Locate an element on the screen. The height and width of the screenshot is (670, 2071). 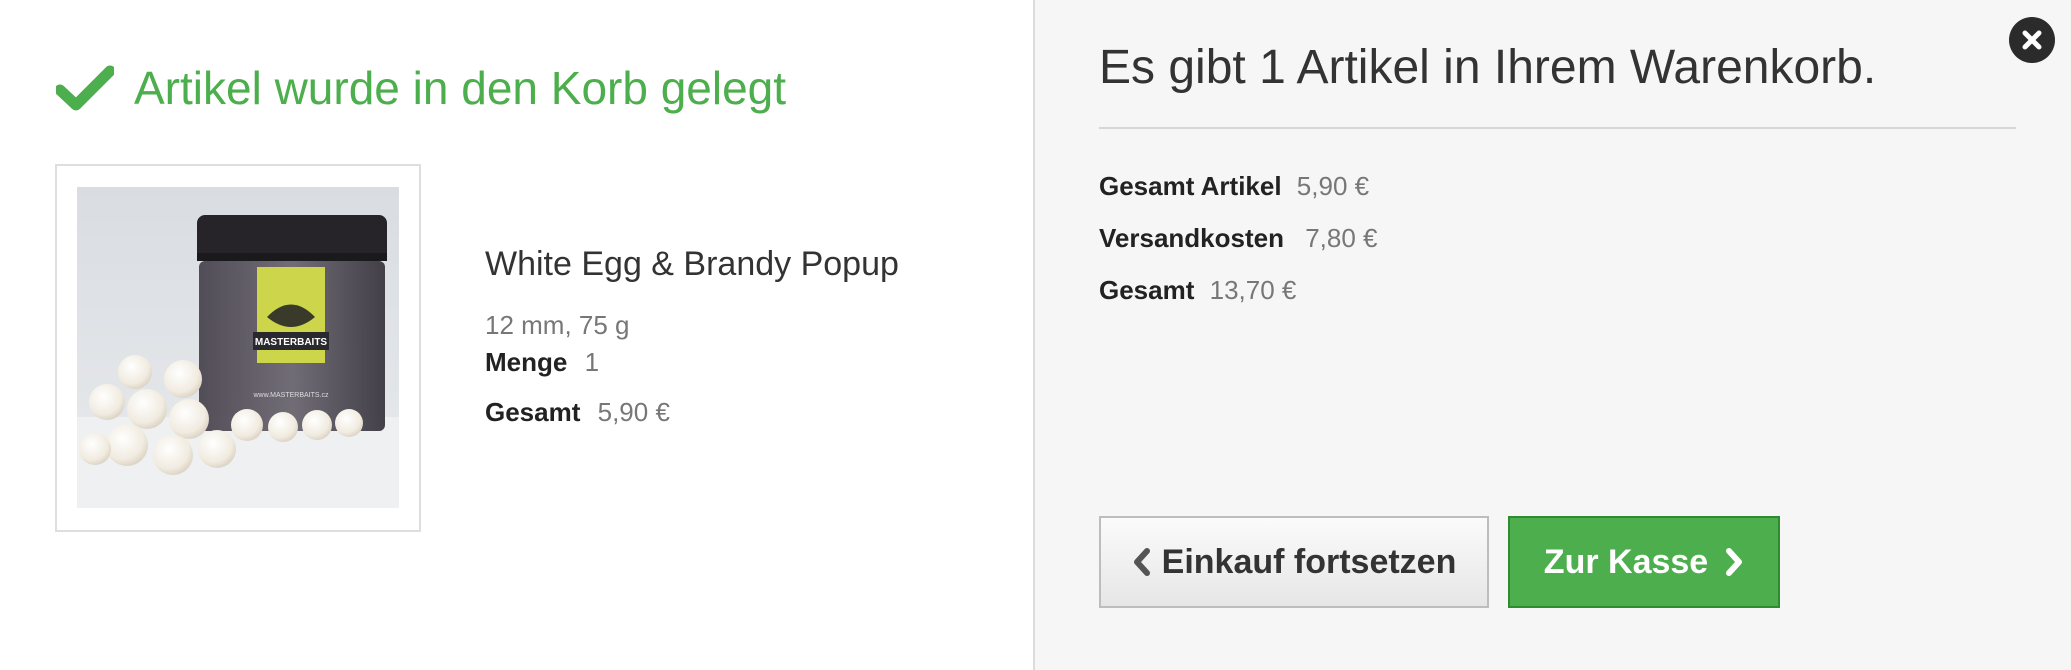
close-button is located at coordinates (2032, 40).